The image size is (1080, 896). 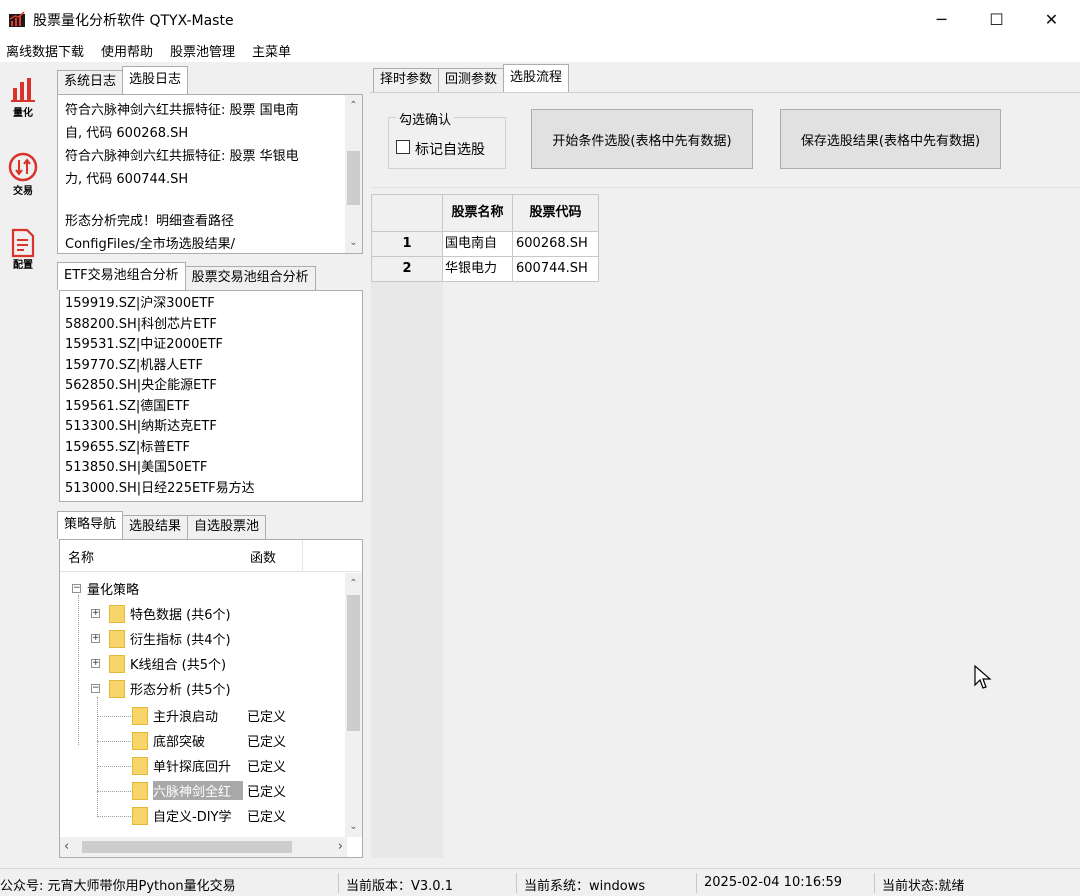 What do you see at coordinates (211, 489) in the screenshot?
I see `list-item: 513000.SH|日经225ETF易方达` at bounding box center [211, 489].